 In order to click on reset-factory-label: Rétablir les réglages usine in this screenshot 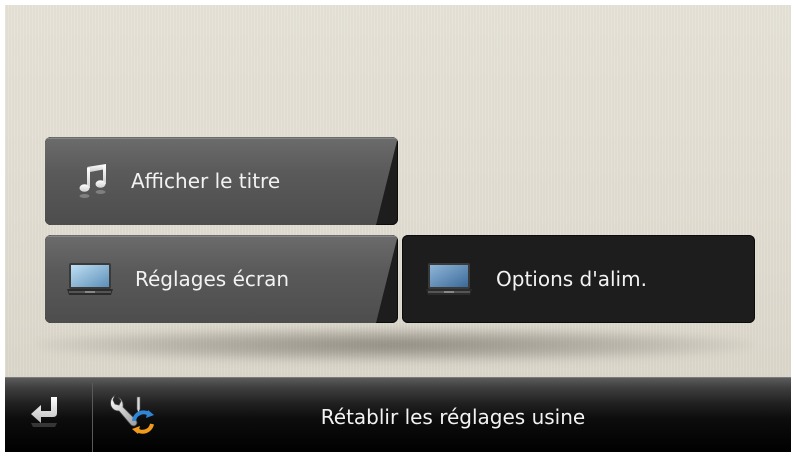, I will do `click(453, 417)`.